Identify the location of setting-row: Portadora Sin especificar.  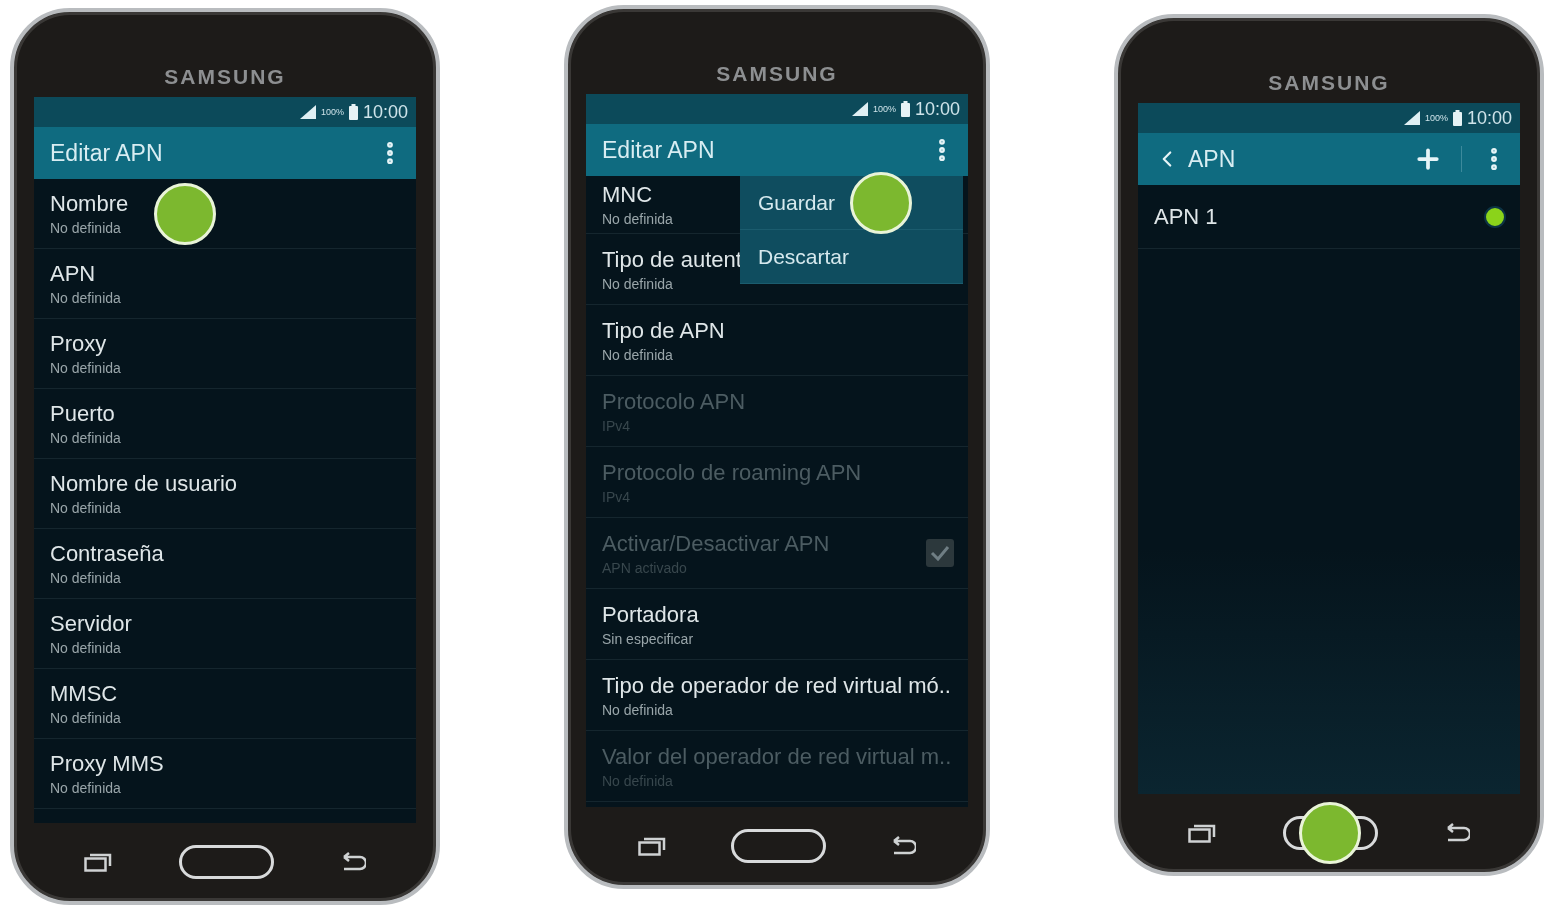
(777, 624).